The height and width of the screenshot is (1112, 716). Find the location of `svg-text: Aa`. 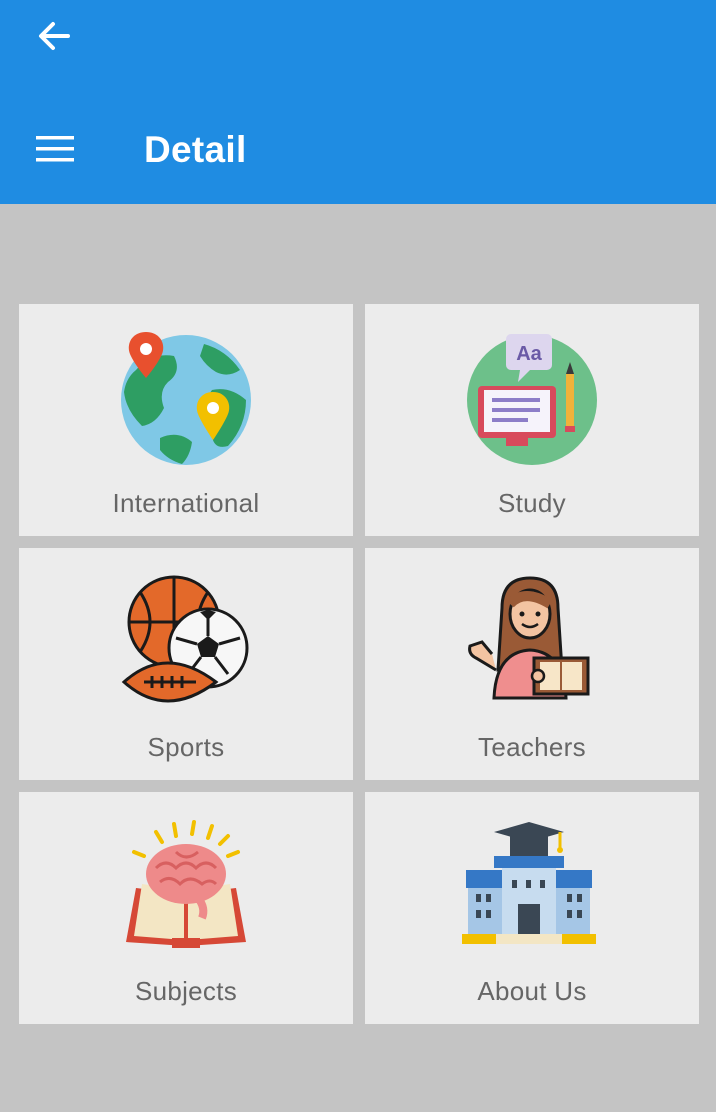

svg-text: Aa is located at coordinates (529, 354).